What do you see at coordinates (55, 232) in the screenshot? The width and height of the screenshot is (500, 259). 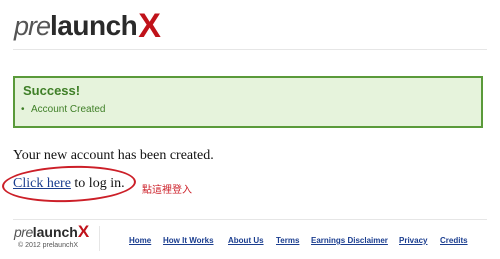 I see `footer-logo-launch-text: launch` at bounding box center [55, 232].